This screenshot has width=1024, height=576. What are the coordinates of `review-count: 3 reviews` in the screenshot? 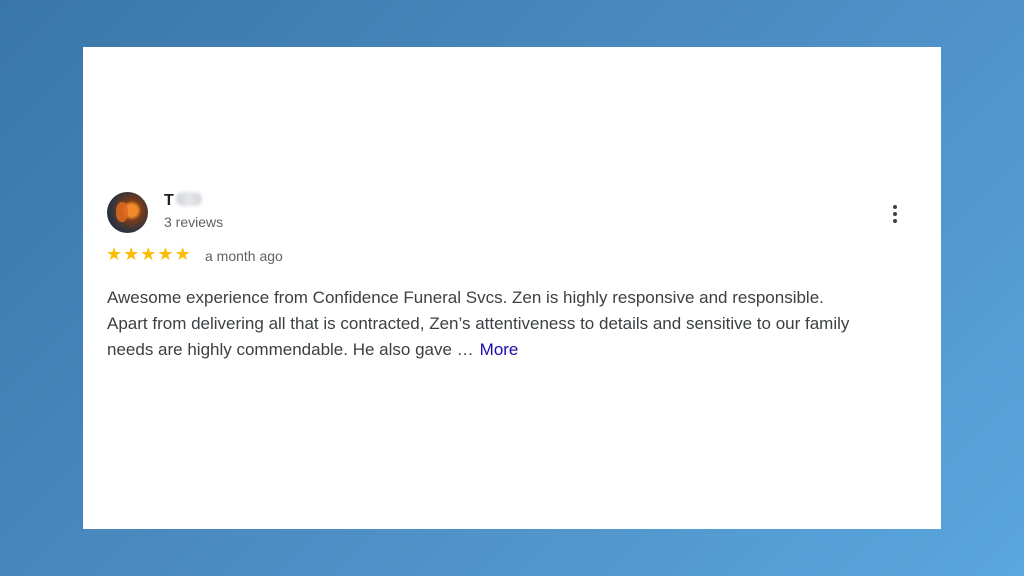 It's located at (194, 222).